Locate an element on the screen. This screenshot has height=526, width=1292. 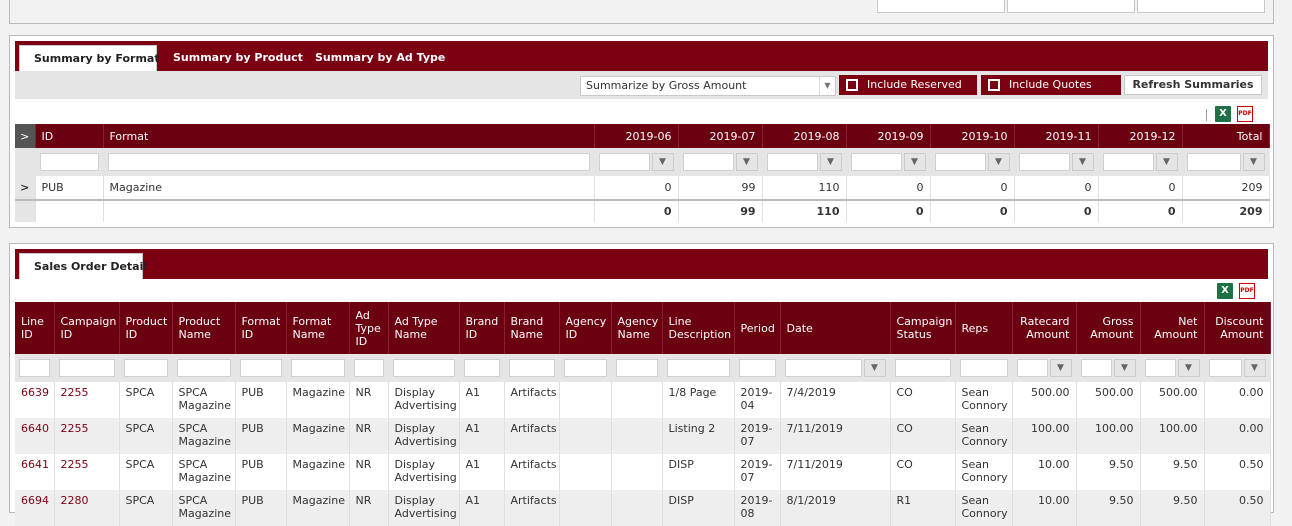
include-quotes-checkbox: Include Quotes is located at coordinates (1051, 85).